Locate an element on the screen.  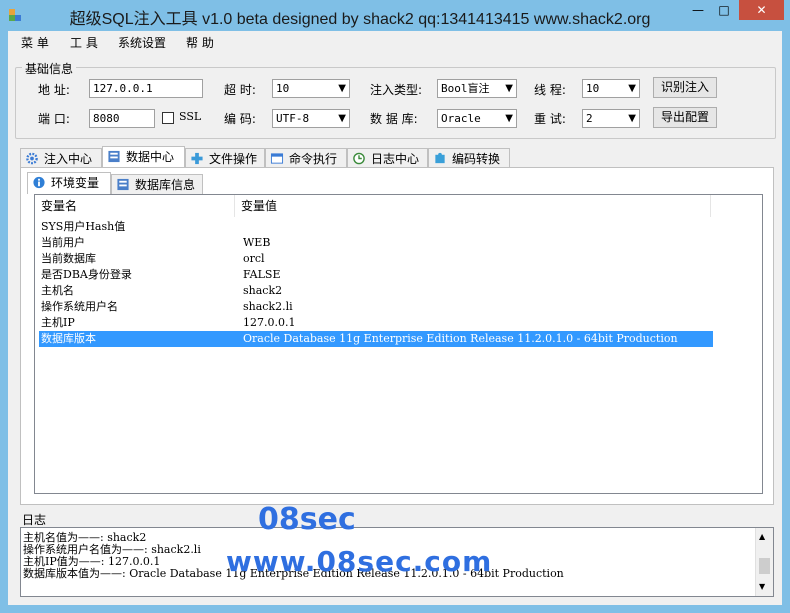
database-value: Oracle is located at coordinates (461, 118).